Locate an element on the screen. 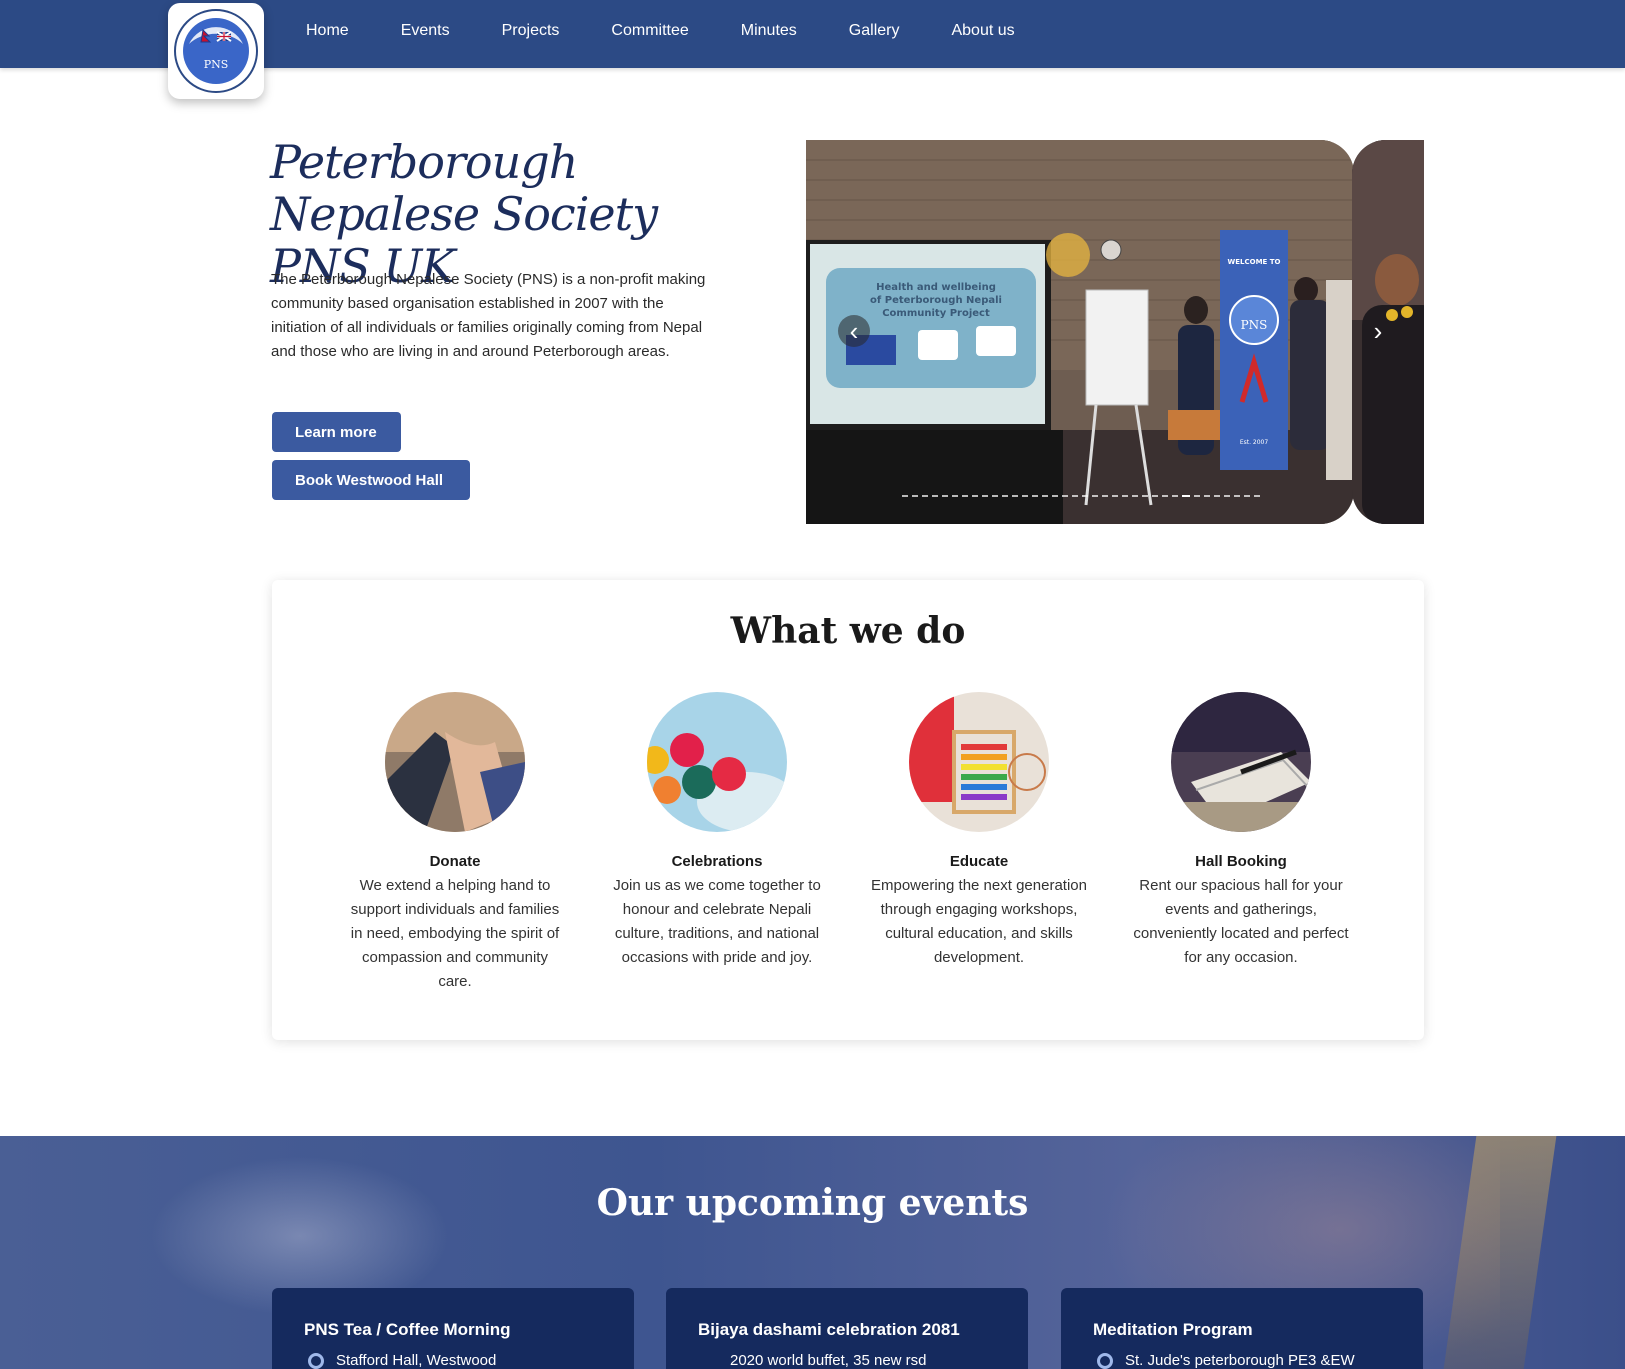 The height and width of the screenshot is (1369, 1625). event-title: Bijaya dashami celebration 2081 is located at coordinates (829, 1329).